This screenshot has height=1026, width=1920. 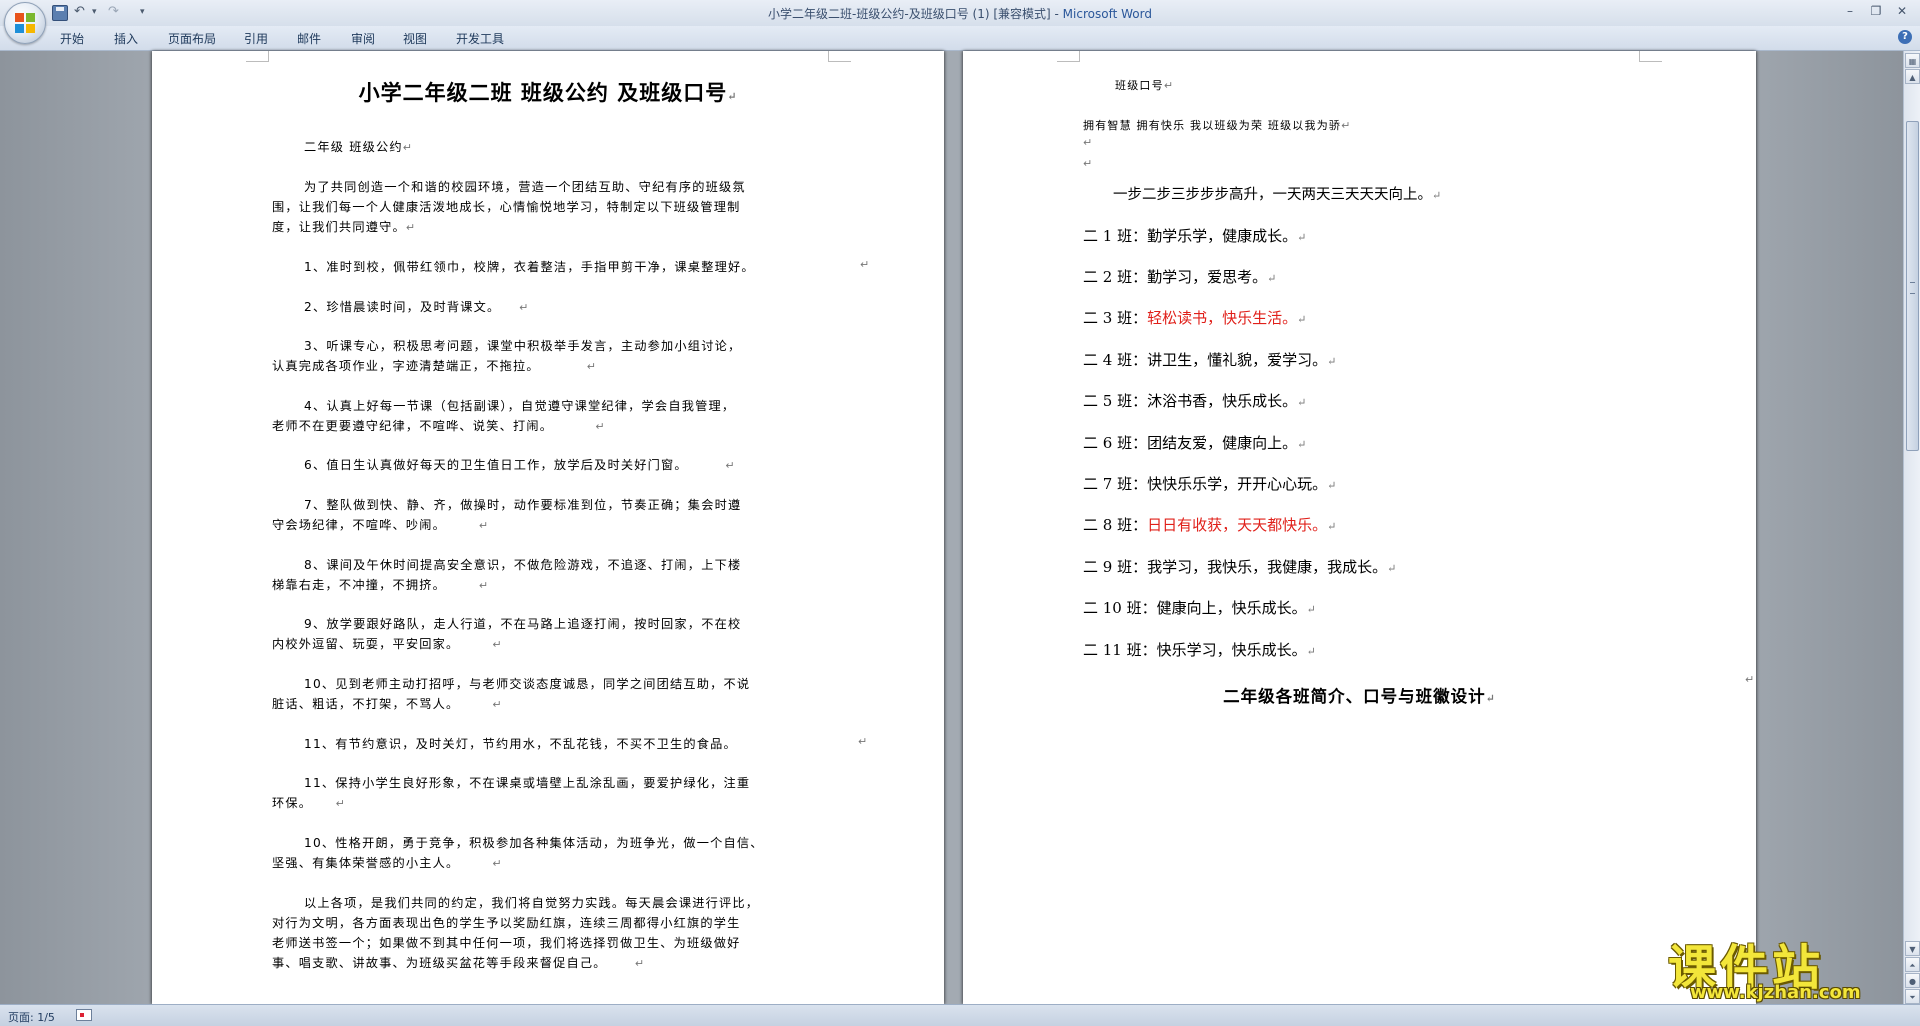 I want to click on paragraph-line: 以上各项，是我们共同的约定，我们将自觉努力实践。每天晨会课进行评比，, so click(x=532, y=903).